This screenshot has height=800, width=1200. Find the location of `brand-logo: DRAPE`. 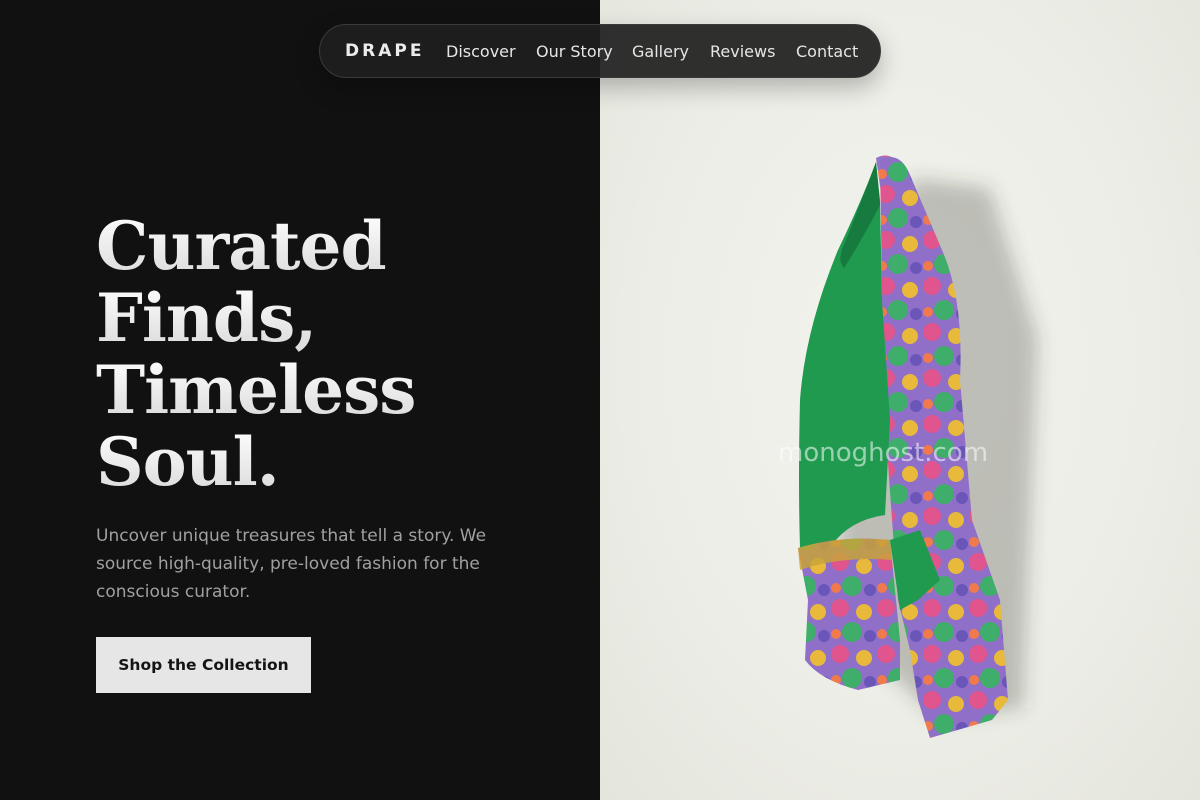

brand-logo: DRAPE is located at coordinates (384, 51).